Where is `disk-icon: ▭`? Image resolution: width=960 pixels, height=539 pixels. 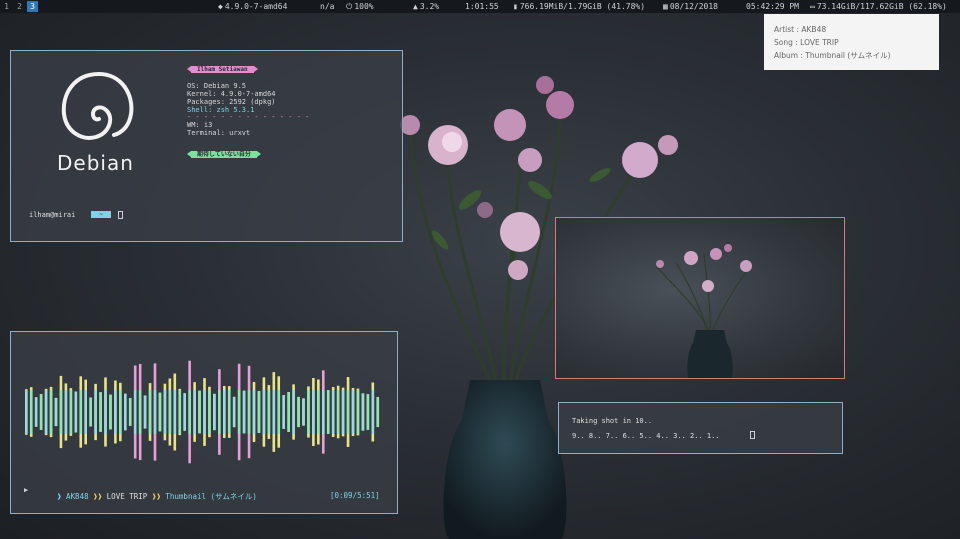 disk-icon: ▭ is located at coordinates (812, 6).